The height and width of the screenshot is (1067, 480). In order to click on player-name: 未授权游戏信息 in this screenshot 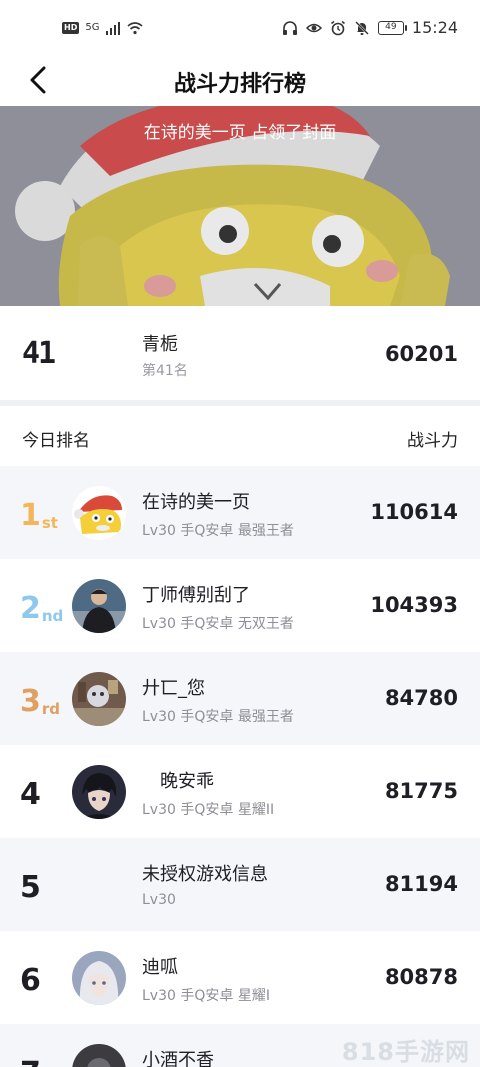, I will do `click(205, 874)`.